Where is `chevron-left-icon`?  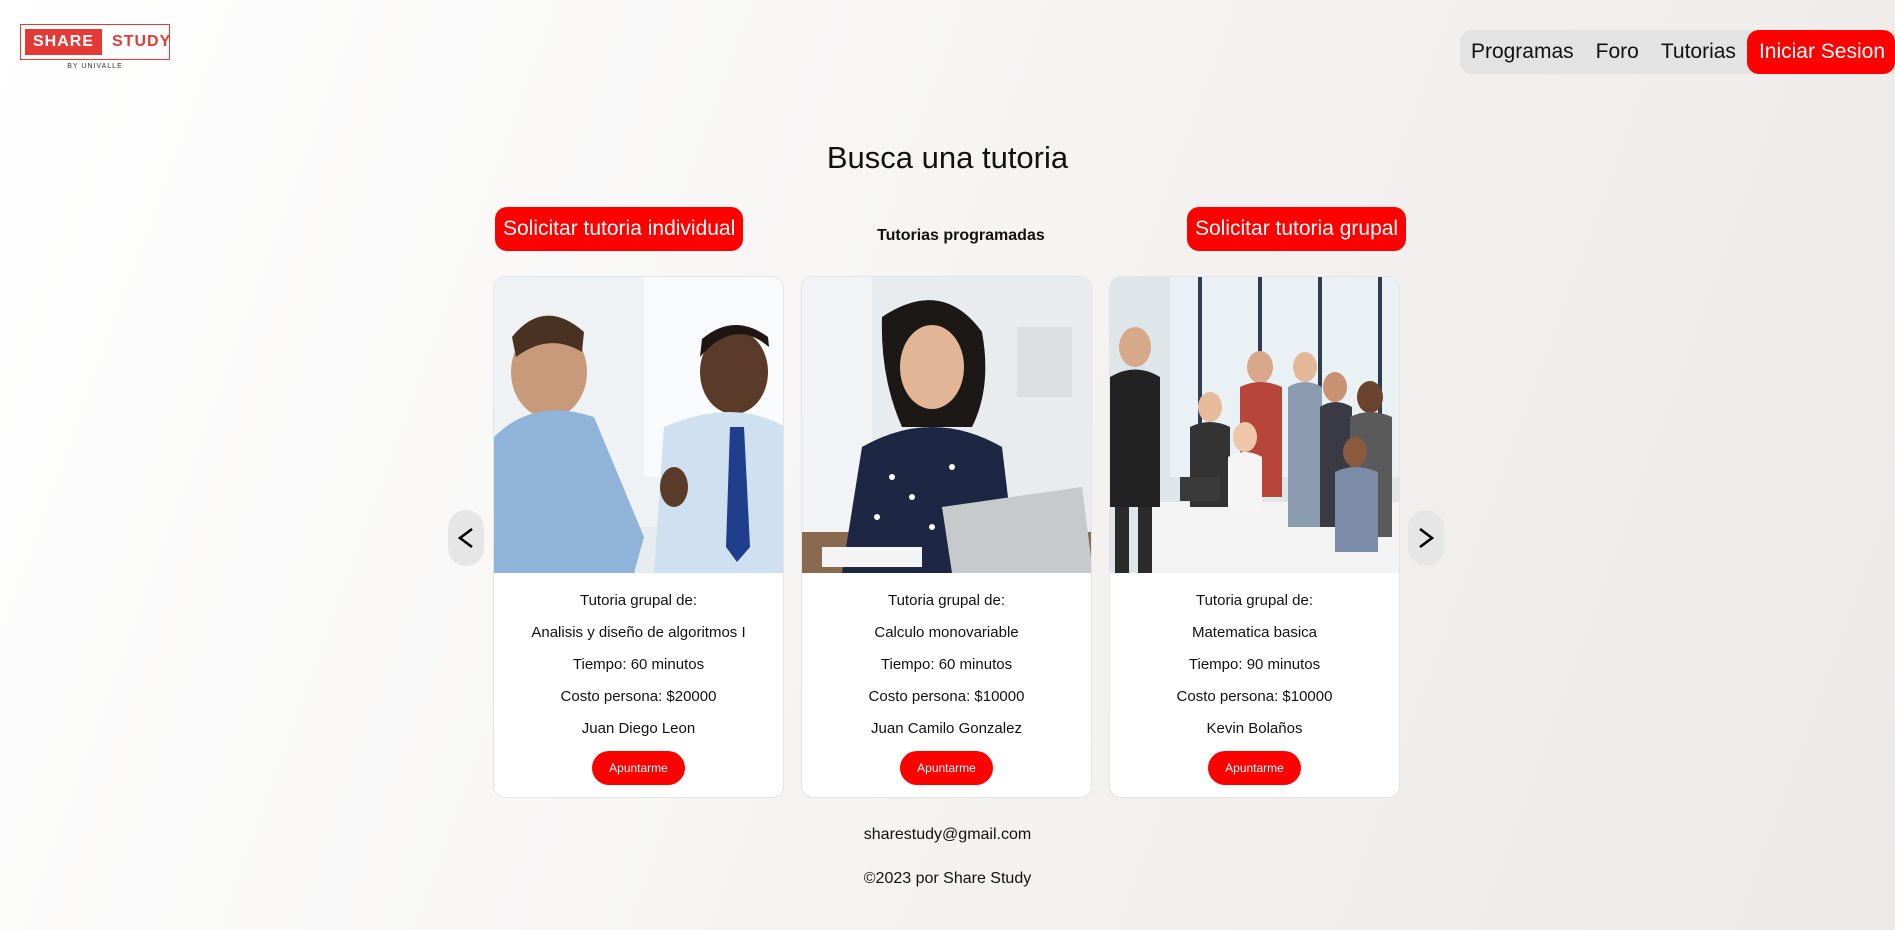
chevron-left-icon is located at coordinates (465, 538).